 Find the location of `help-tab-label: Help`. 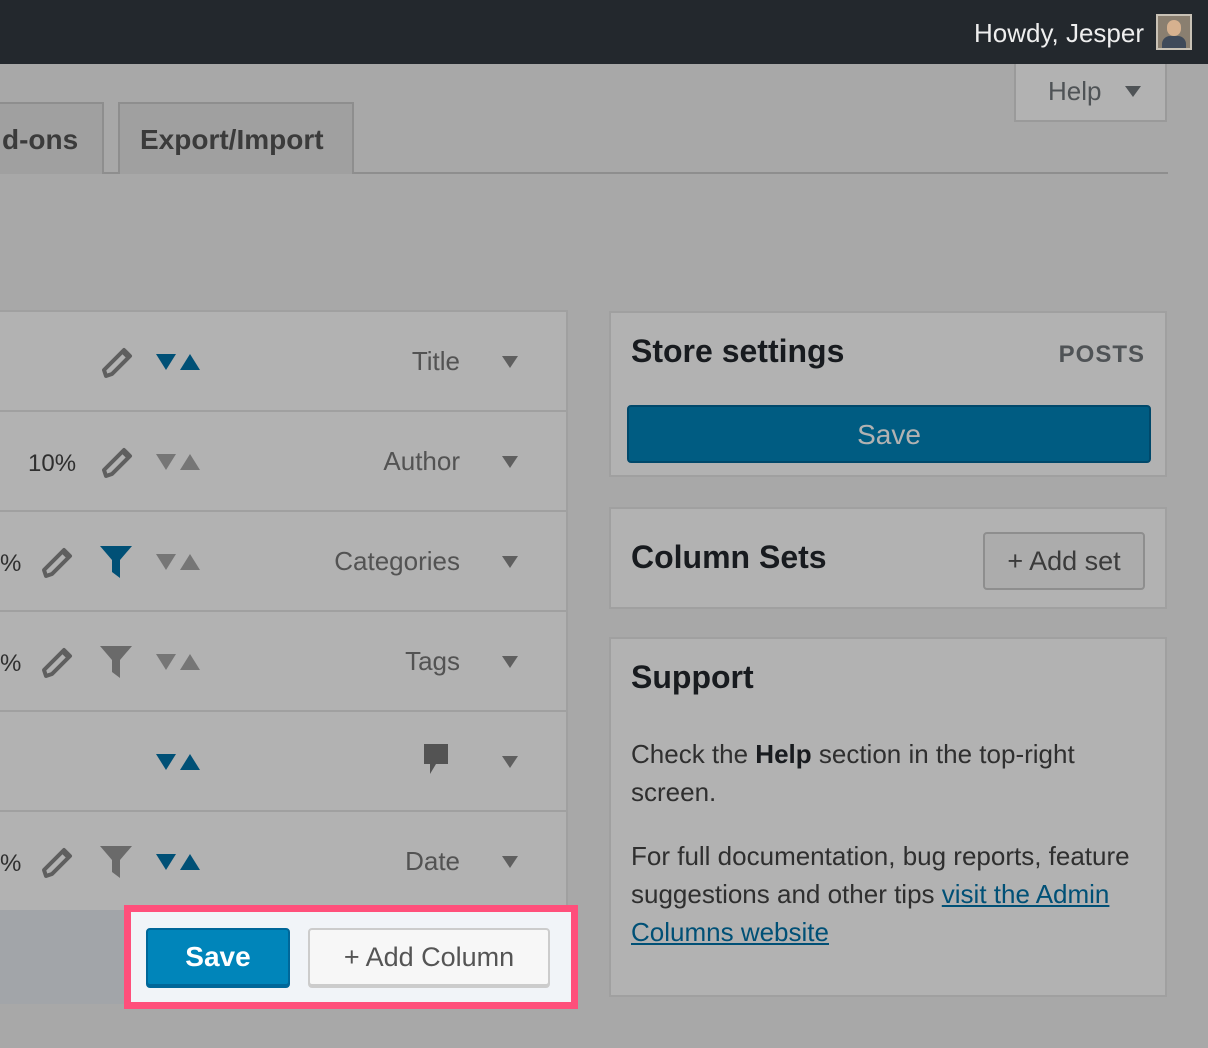

help-tab-label: Help is located at coordinates (1075, 91).